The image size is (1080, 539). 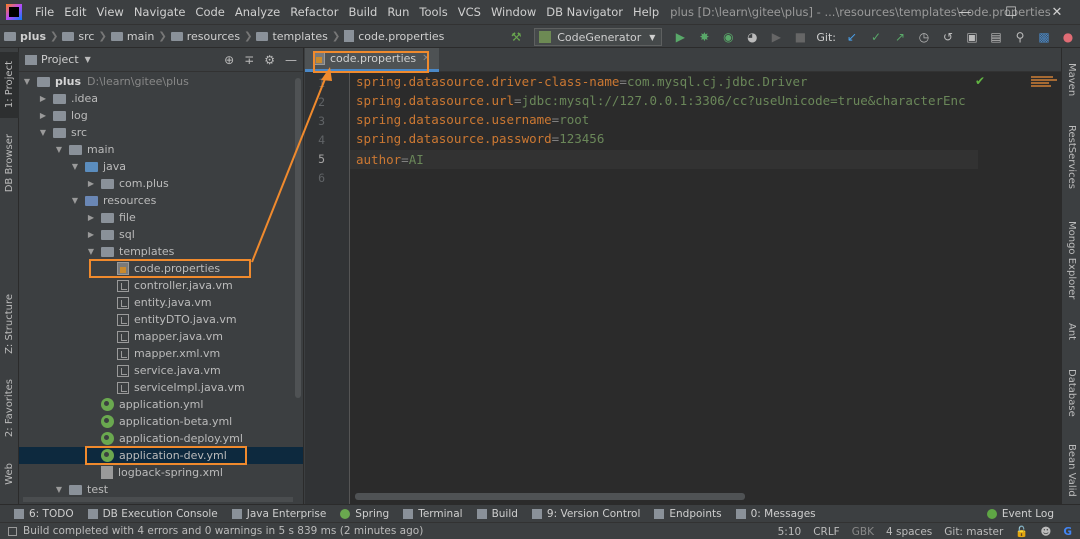 I want to click on tree-item-src: ▼ src, so click(x=161, y=132).